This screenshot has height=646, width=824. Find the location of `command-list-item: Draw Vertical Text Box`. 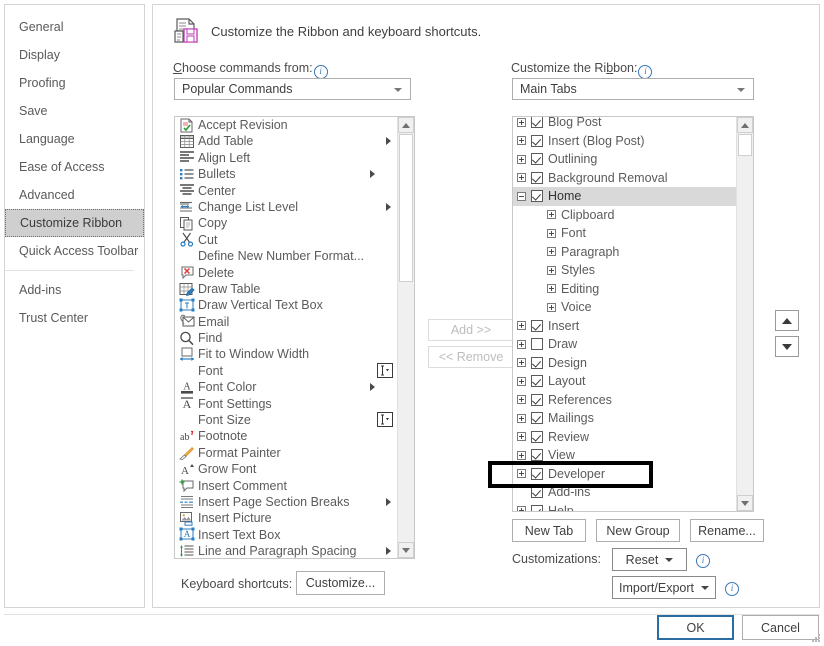

command-list-item: Draw Vertical Text Box is located at coordinates (286, 305).